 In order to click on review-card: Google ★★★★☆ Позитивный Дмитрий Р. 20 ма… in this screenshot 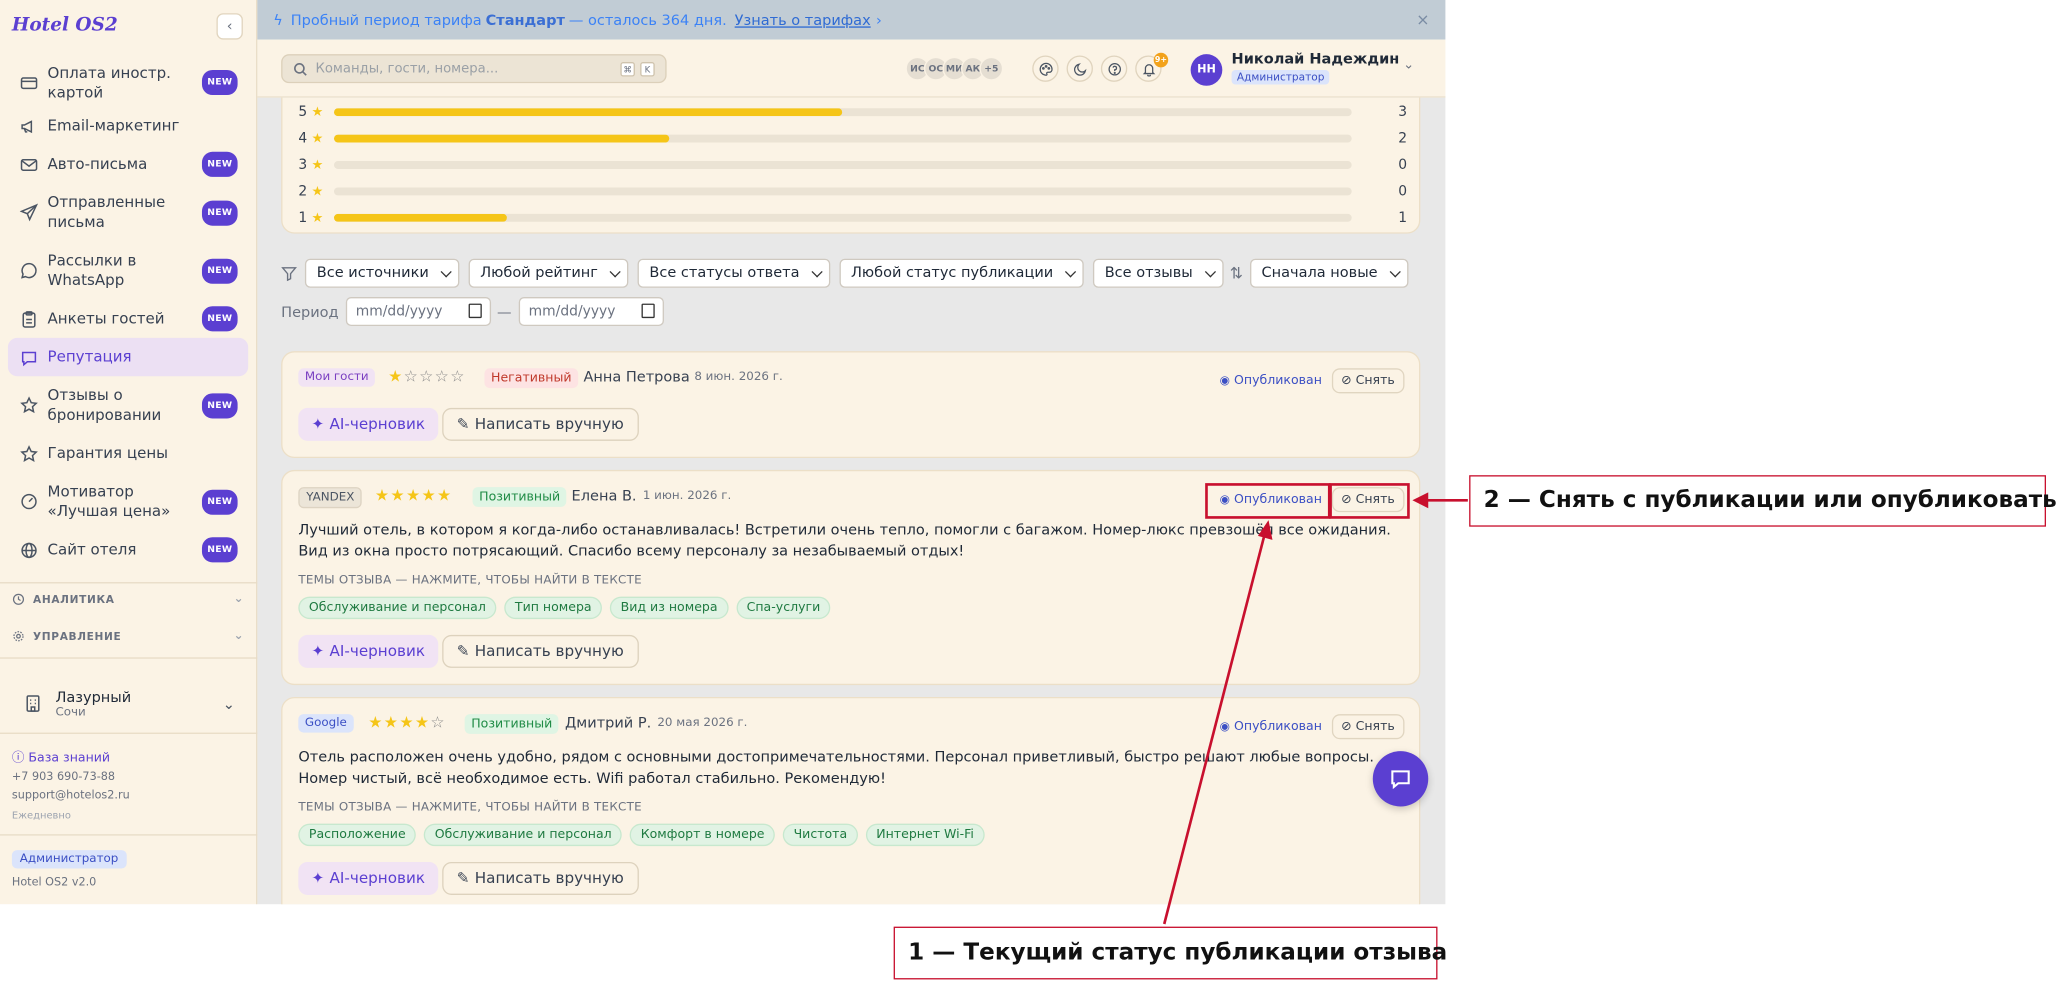, I will do `click(851, 800)`.